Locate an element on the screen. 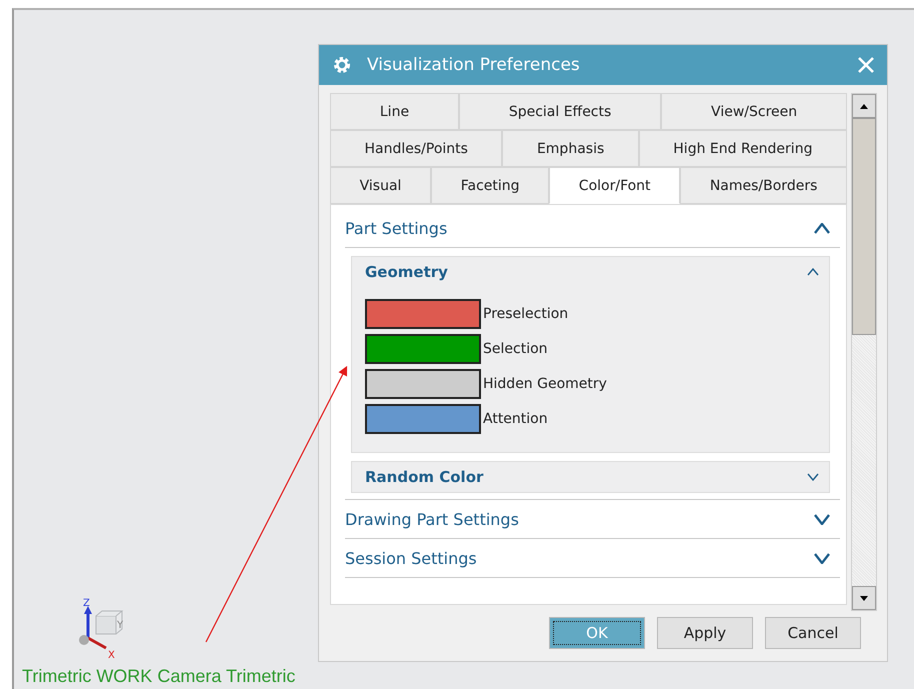 This screenshot has height=689, width=914. section-header: Part Settings is located at coordinates (592, 228).